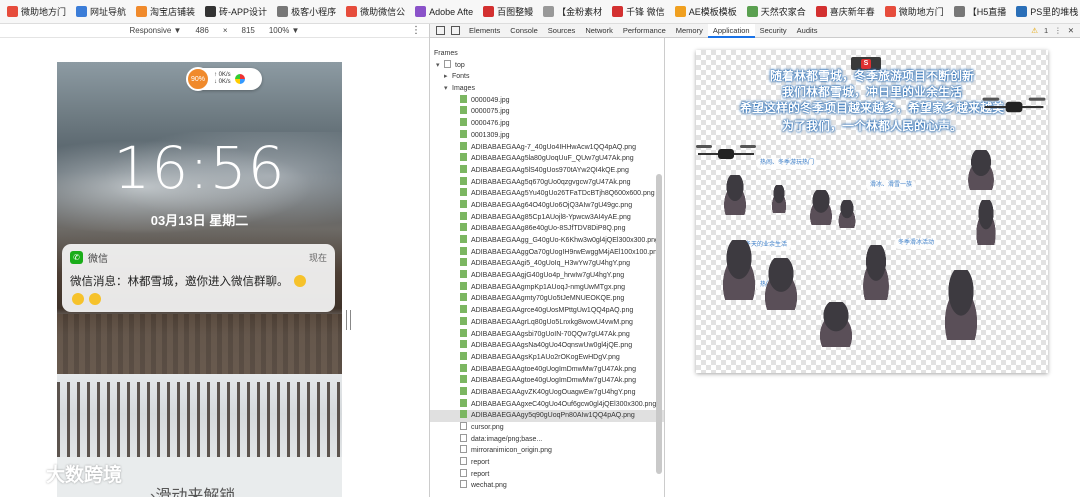 This screenshot has height=497, width=1080. I want to click on devtools-close-icon: ✕, so click(1071, 30).